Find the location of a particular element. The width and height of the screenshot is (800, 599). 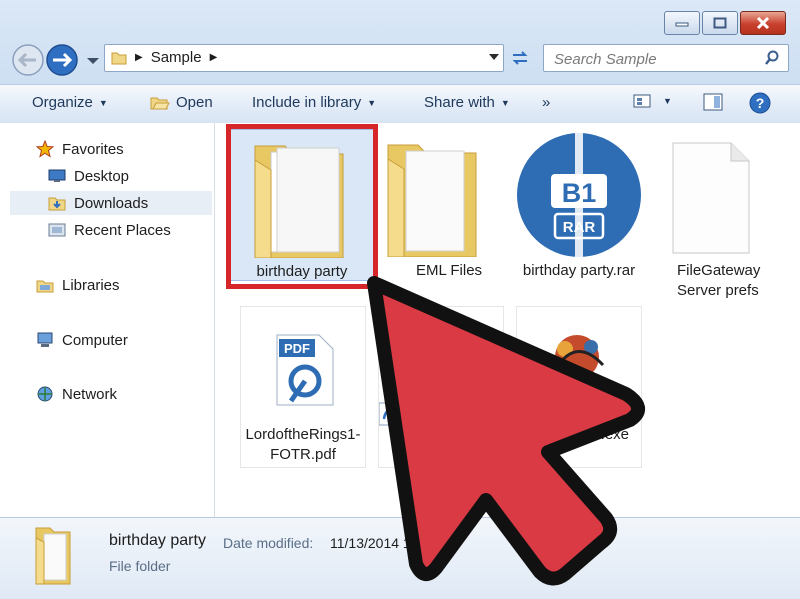

nav-network: Network is located at coordinates (124, 394).